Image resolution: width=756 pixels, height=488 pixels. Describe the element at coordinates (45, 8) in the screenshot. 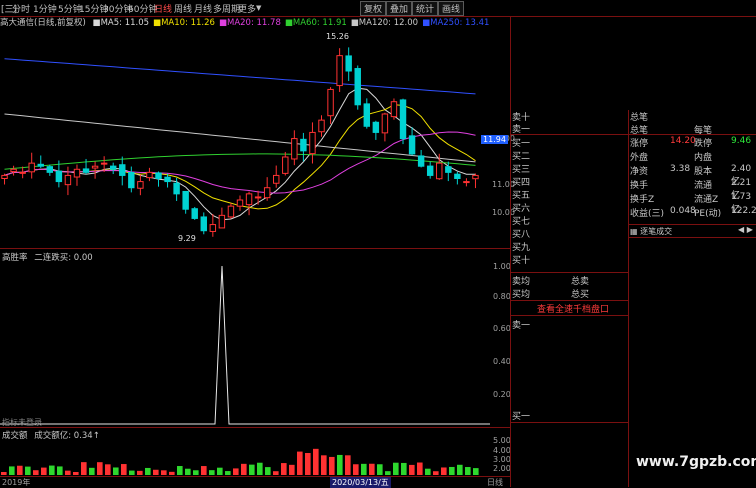

I see `period-tab-1min: 1分钟` at that location.